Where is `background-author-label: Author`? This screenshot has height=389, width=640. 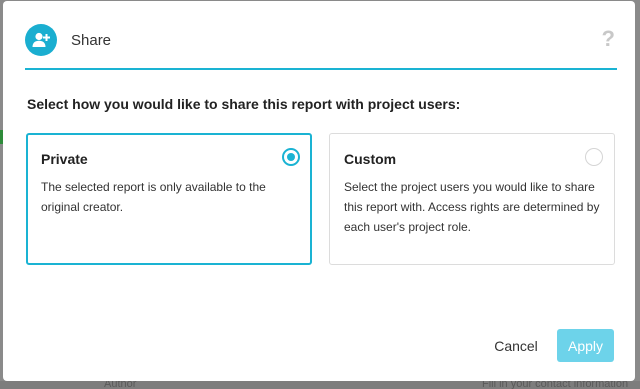
background-author-label: Author is located at coordinates (120, 385).